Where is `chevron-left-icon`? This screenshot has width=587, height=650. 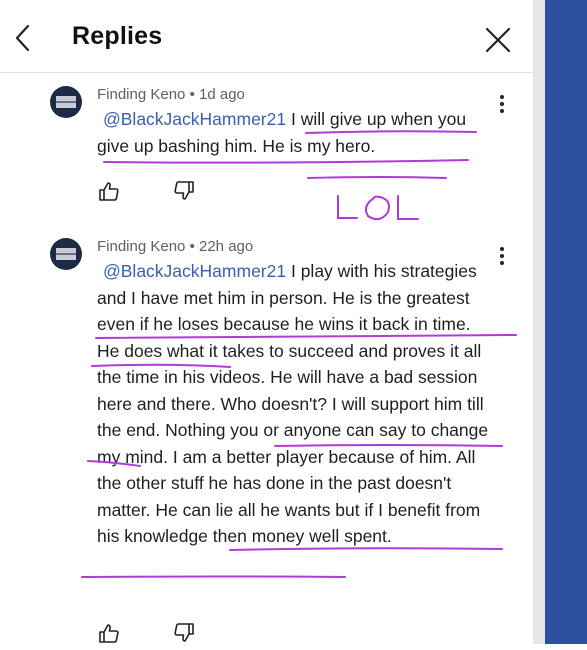 chevron-left-icon is located at coordinates (22, 38).